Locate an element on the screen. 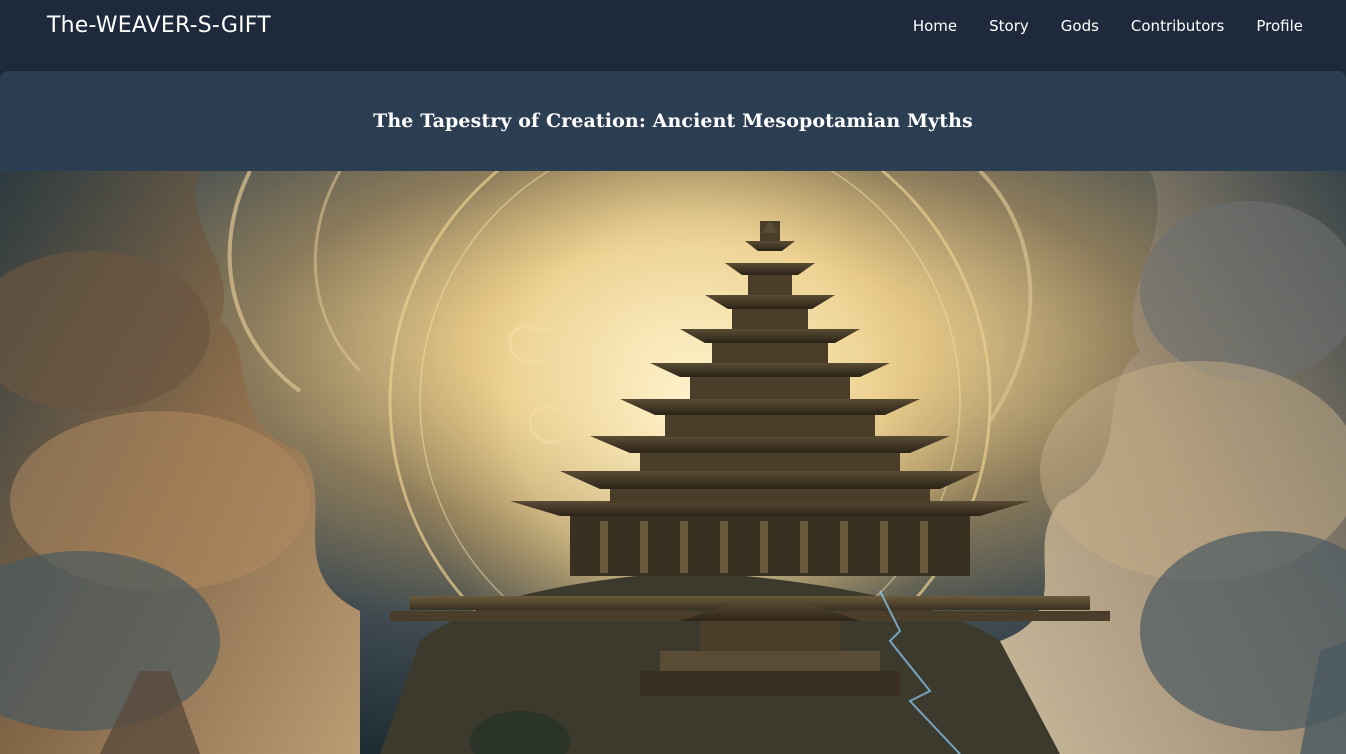 The width and height of the screenshot is (1346, 754). nav-link-gods: Gods is located at coordinates (1080, 26).